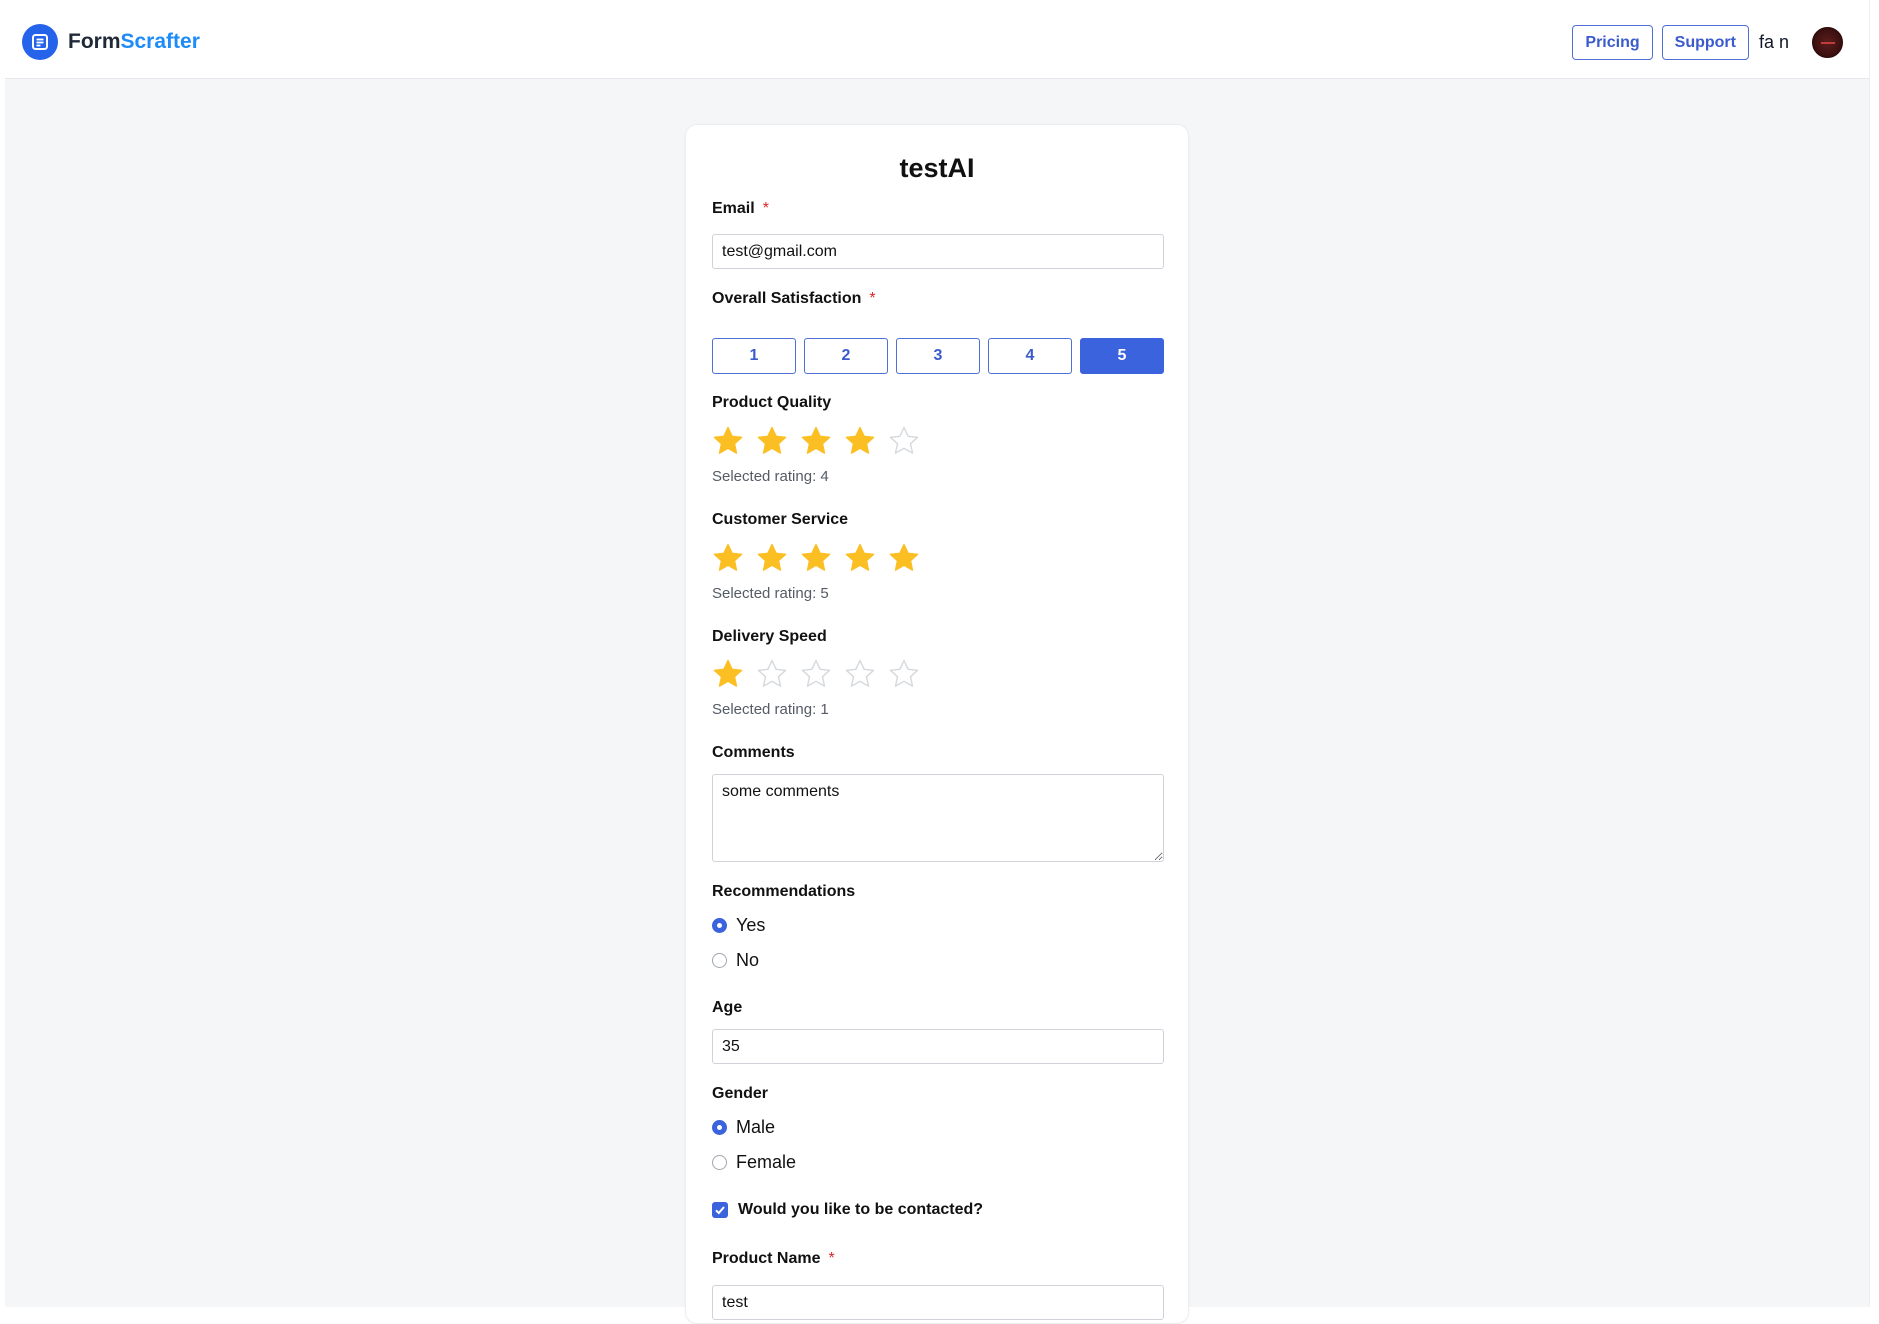 The height and width of the screenshot is (1324, 1879). I want to click on delivery-speed-stars, so click(822, 674).